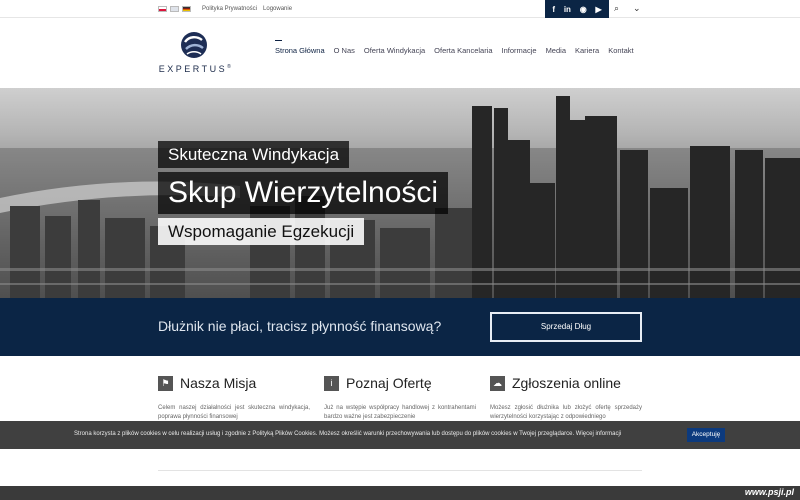  What do you see at coordinates (162, 9) in the screenshot?
I see `pl-flag-icon` at bounding box center [162, 9].